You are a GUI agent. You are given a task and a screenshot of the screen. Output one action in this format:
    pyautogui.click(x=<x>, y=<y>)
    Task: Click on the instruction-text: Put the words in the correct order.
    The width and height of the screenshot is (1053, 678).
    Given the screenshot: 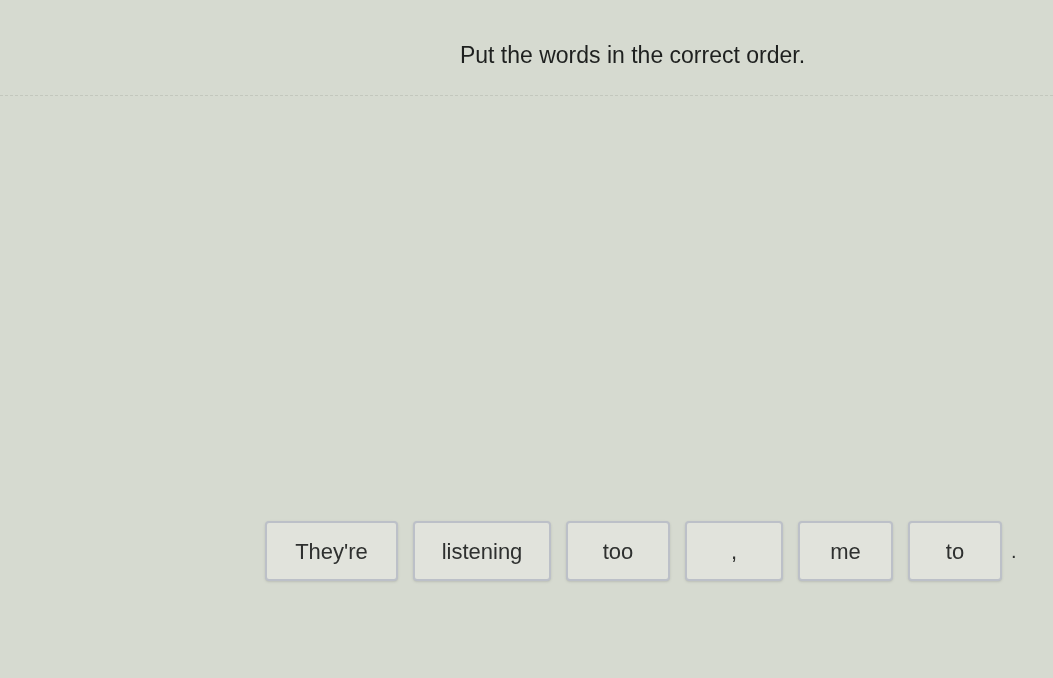 What is the action you would take?
    pyautogui.click(x=632, y=55)
    